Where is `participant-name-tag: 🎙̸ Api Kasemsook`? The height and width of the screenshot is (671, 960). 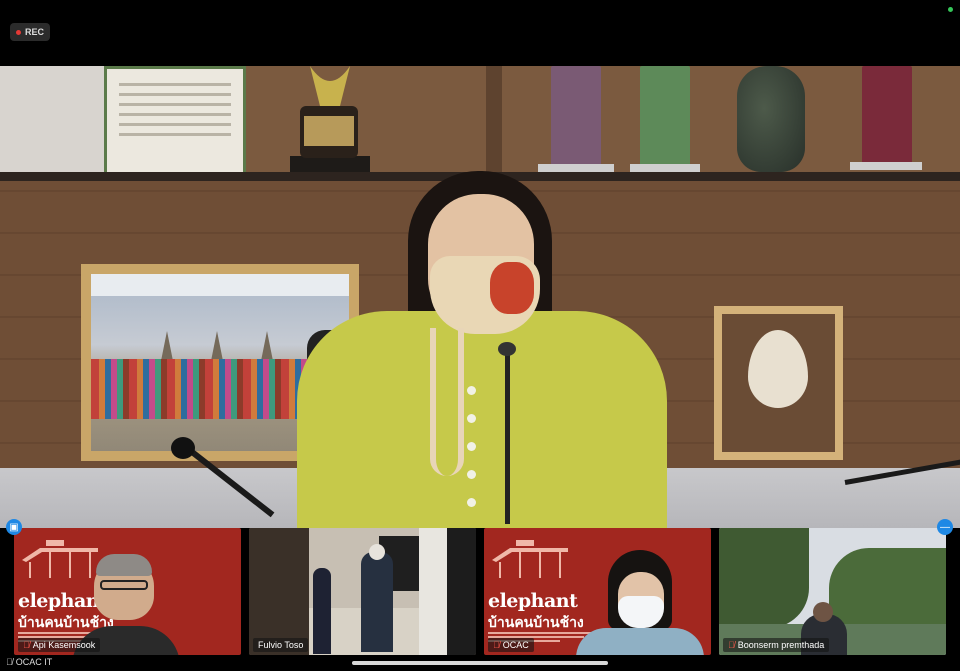
participant-name-tag: 🎙̸ Api Kasemsook is located at coordinates (59, 645).